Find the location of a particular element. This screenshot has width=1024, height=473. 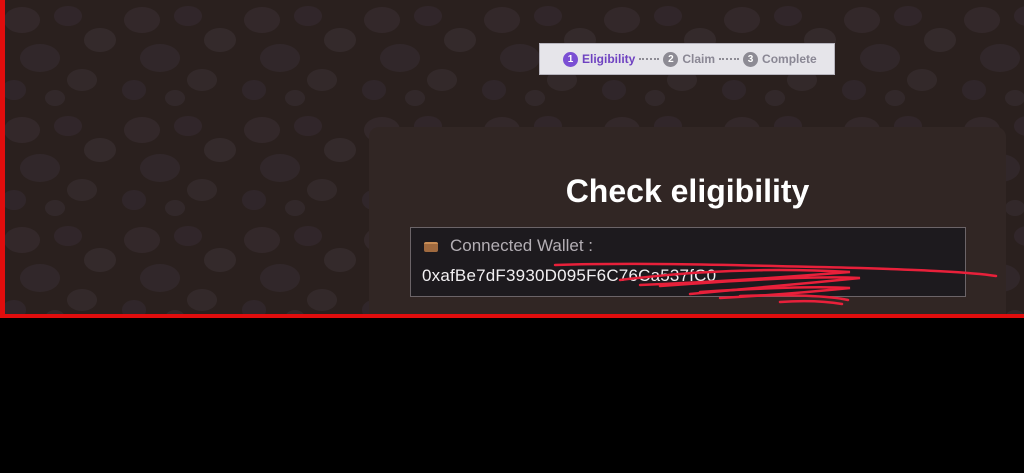

wallet-label: Connected Wallet : is located at coordinates (521, 245).